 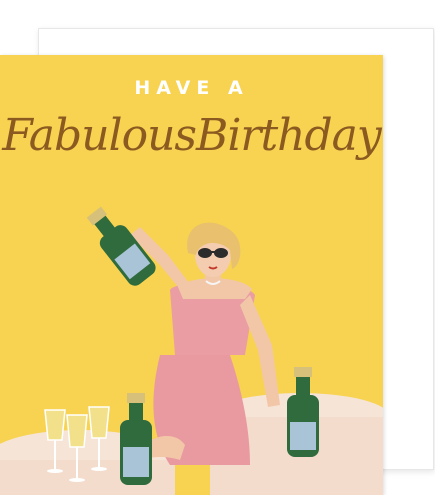 I want to click on champagne-glasses, so click(x=77, y=444).